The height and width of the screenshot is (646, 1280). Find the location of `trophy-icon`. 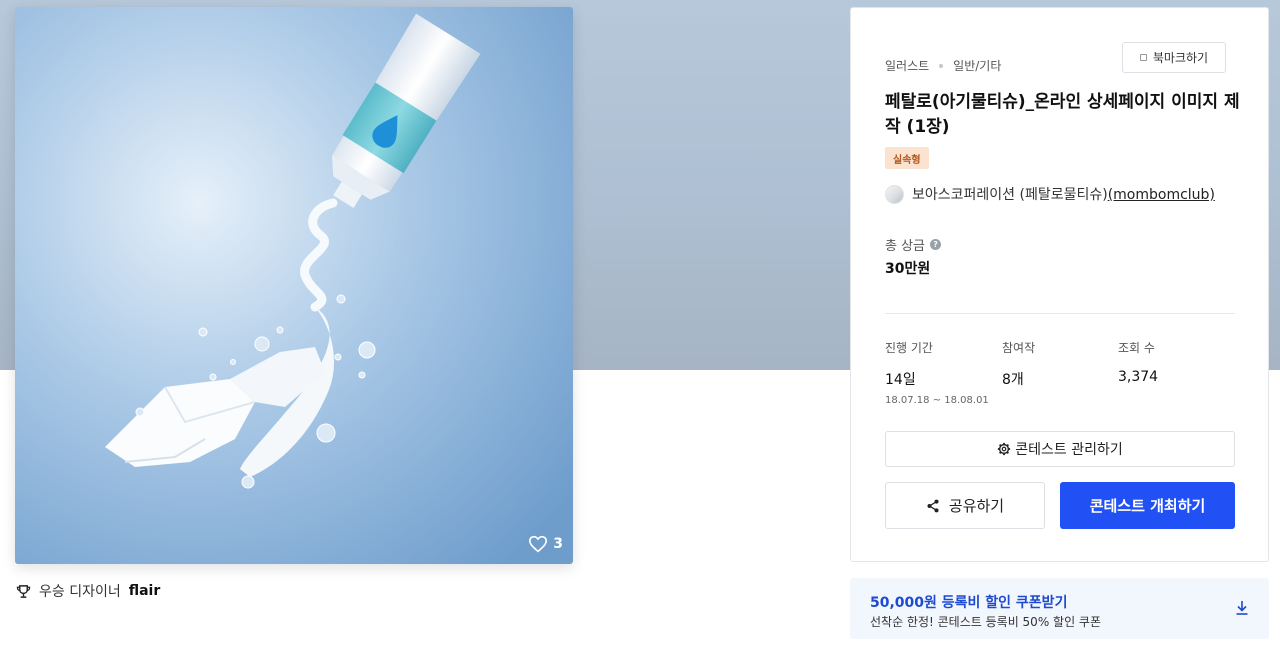

trophy-icon is located at coordinates (23, 591).